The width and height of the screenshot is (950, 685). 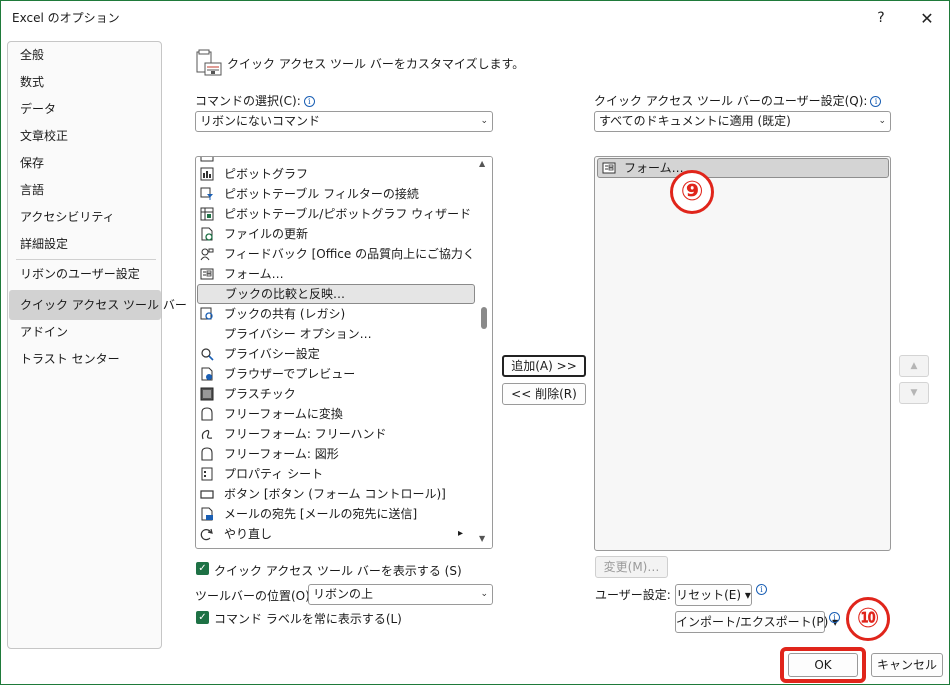 I want to click on sidebar-item-save: 保存, so click(x=85, y=163).